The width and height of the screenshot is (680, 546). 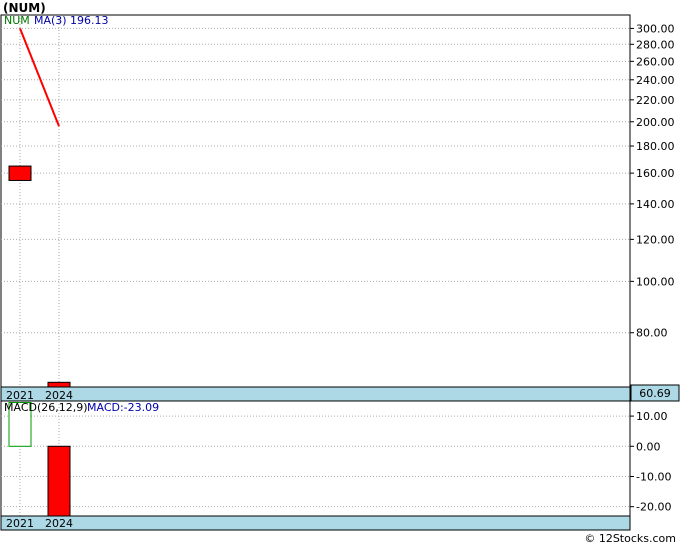 I want to click on price-tick-label: 160.00, so click(x=655, y=173).